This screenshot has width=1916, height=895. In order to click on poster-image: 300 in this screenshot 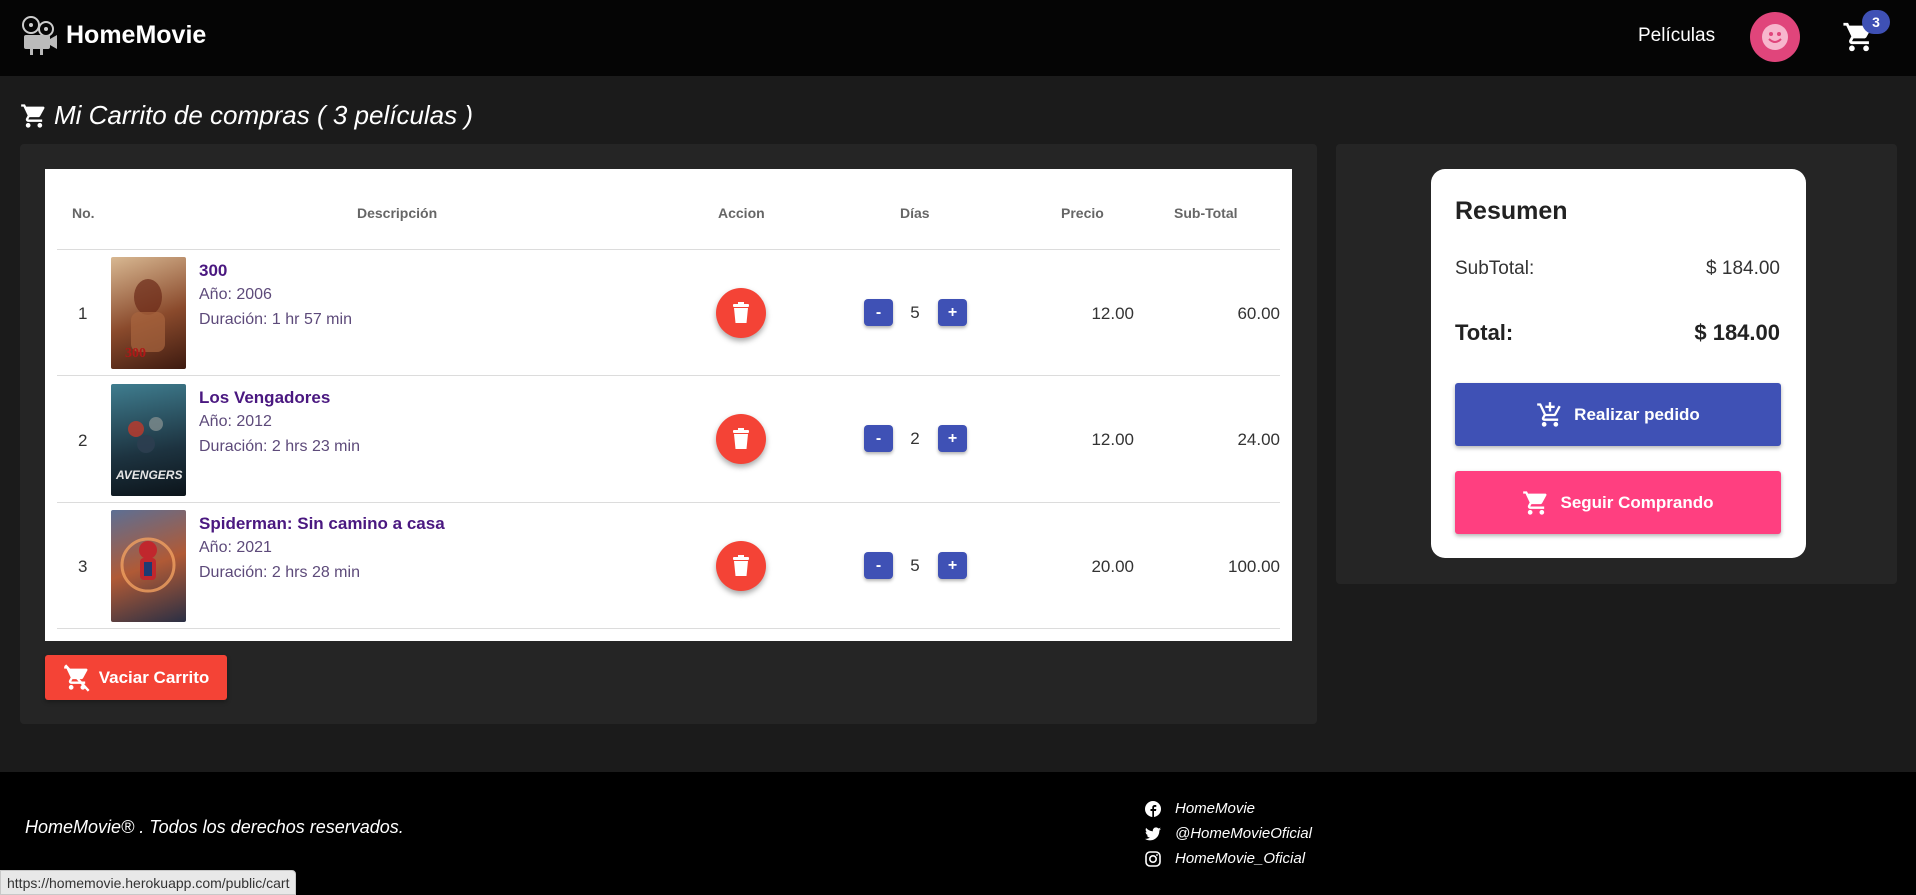, I will do `click(145, 320)`.